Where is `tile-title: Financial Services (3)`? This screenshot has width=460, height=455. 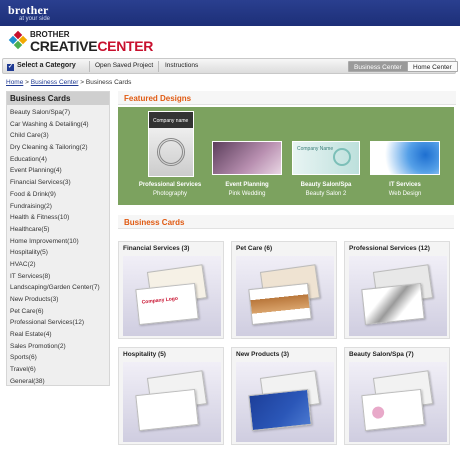 tile-title: Financial Services (3) is located at coordinates (156, 248).